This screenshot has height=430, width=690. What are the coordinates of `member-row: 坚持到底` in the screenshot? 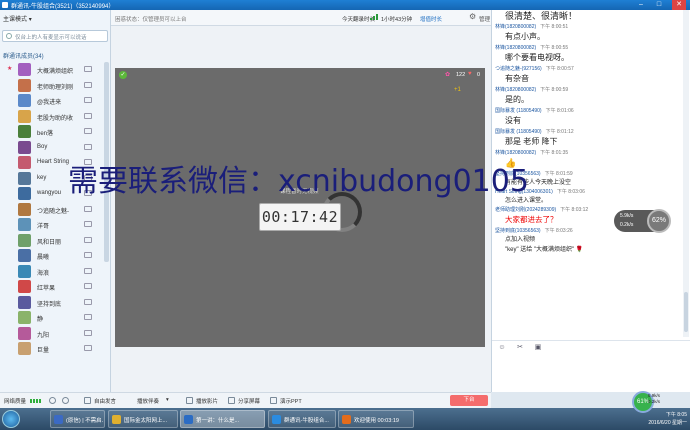 It's located at (52, 303).